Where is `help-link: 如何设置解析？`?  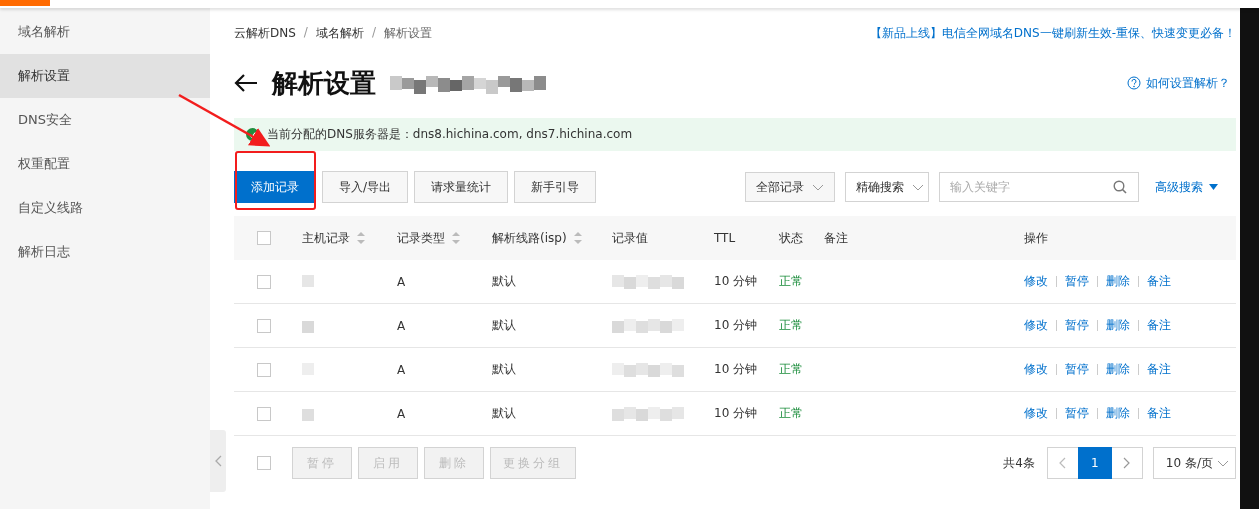 help-link: 如何设置解析？ is located at coordinates (1178, 83).